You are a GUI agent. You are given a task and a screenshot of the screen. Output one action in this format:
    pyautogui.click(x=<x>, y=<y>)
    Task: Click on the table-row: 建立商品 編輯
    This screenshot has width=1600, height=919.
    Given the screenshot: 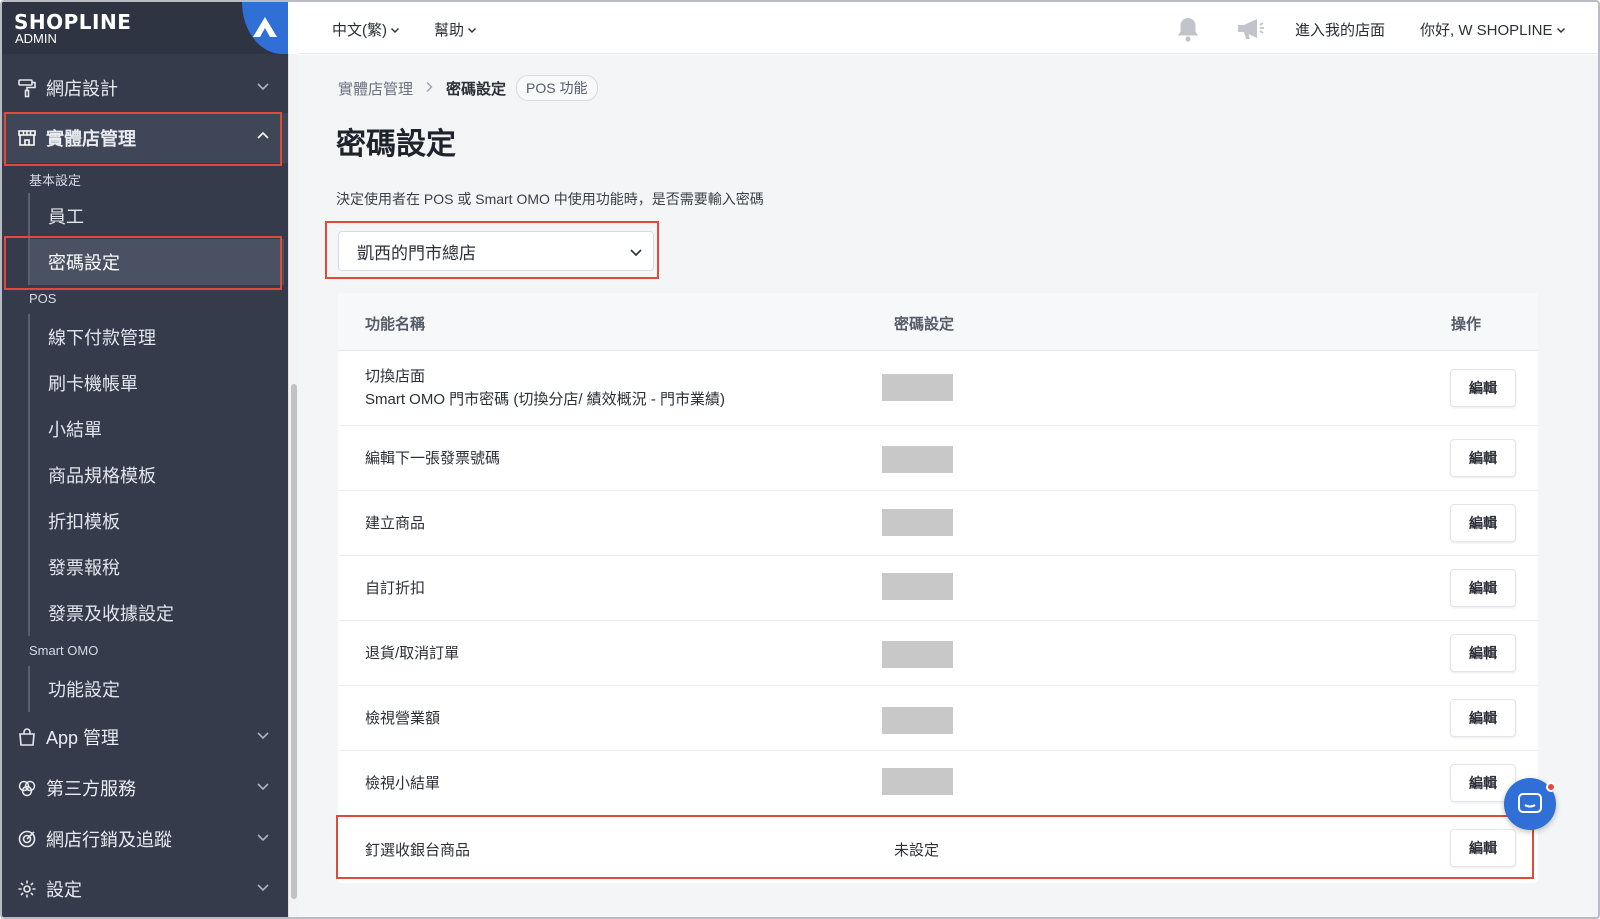 What is the action you would take?
    pyautogui.click(x=938, y=523)
    